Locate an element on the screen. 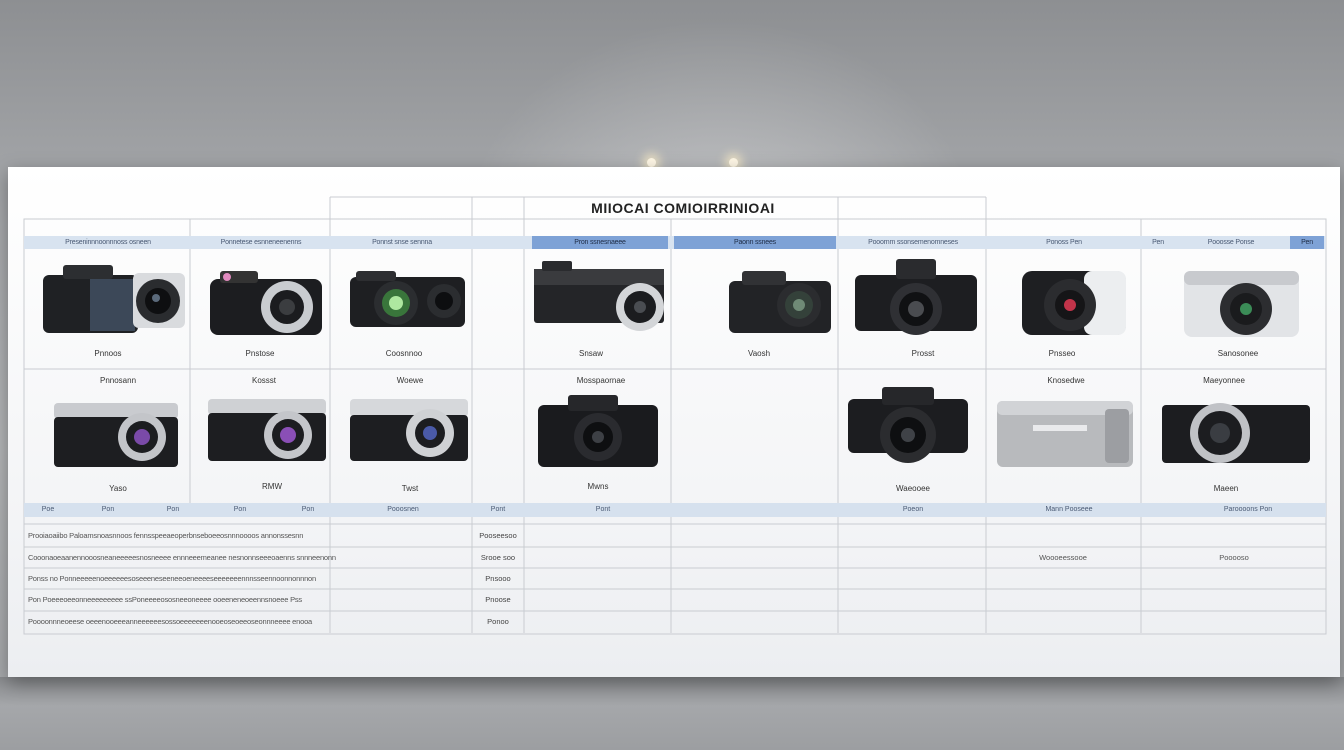 Image resolution: width=1344 pixels, height=750 pixels. camera-label: RMW is located at coordinates (272, 486).